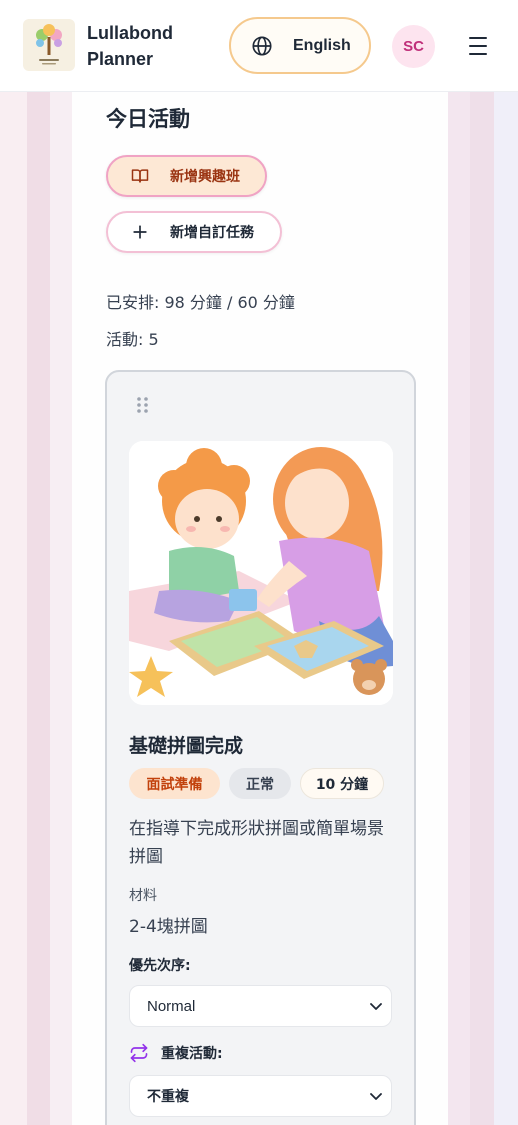 The height and width of the screenshot is (1125, 518). What do you see at coordinates (260, 783) in the screenshot?
I see `priority-tag: 正常` at bounding box center [260, 783].